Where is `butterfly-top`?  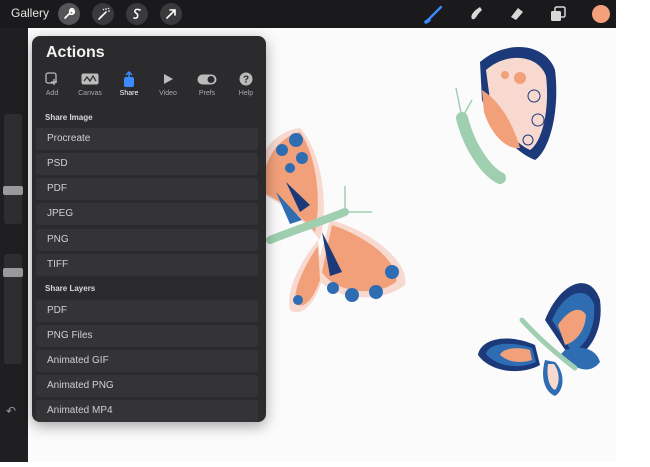
butterfly-top is located at coordinates (506, 115).